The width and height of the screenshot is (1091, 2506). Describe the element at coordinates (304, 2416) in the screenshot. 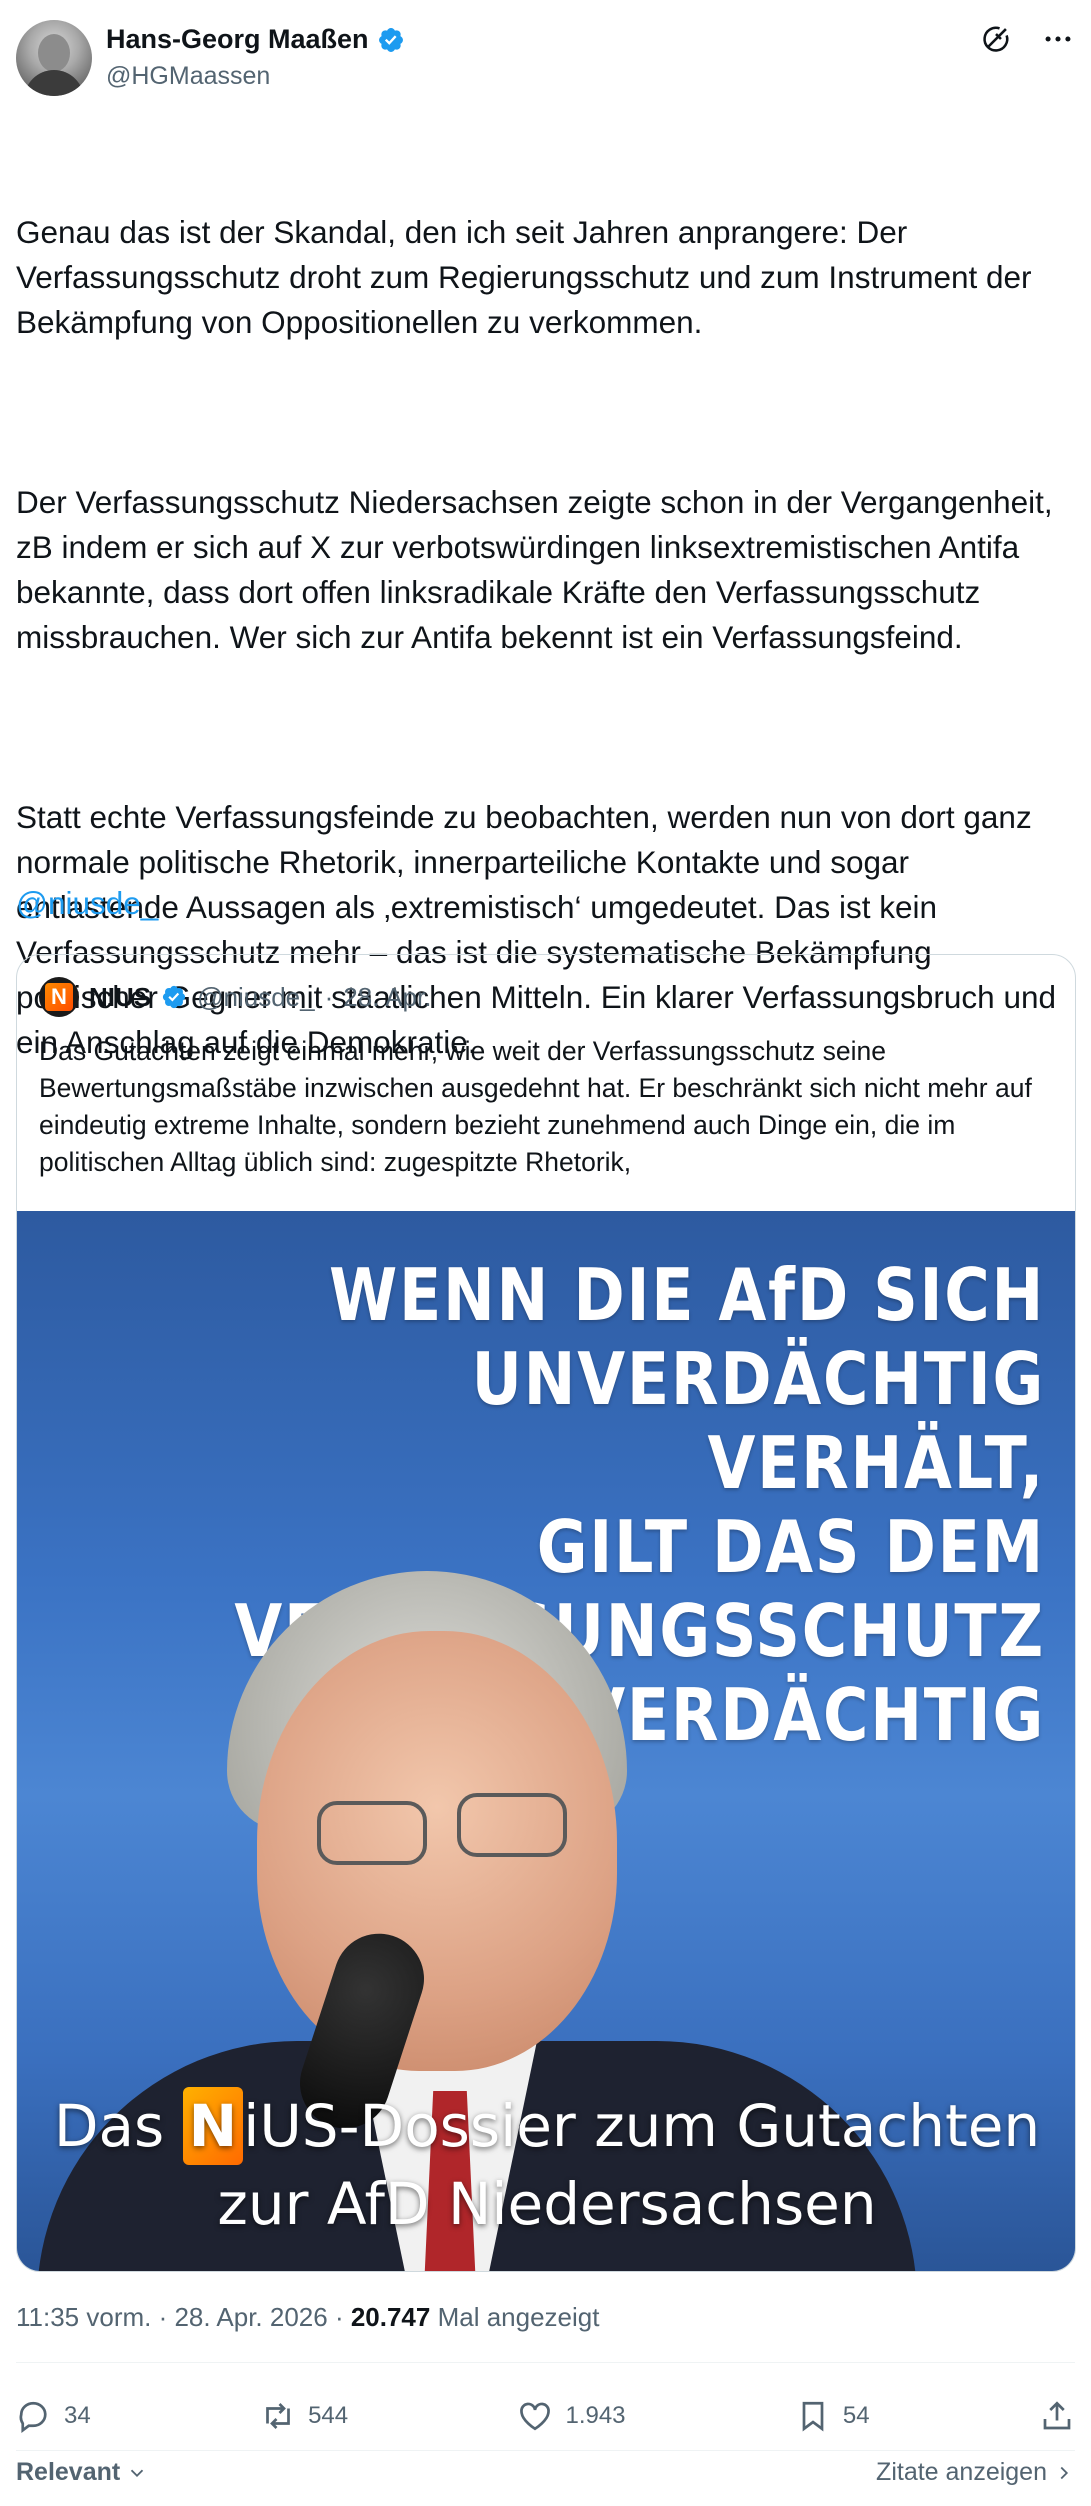

I see `repost-button: 544` at that location.